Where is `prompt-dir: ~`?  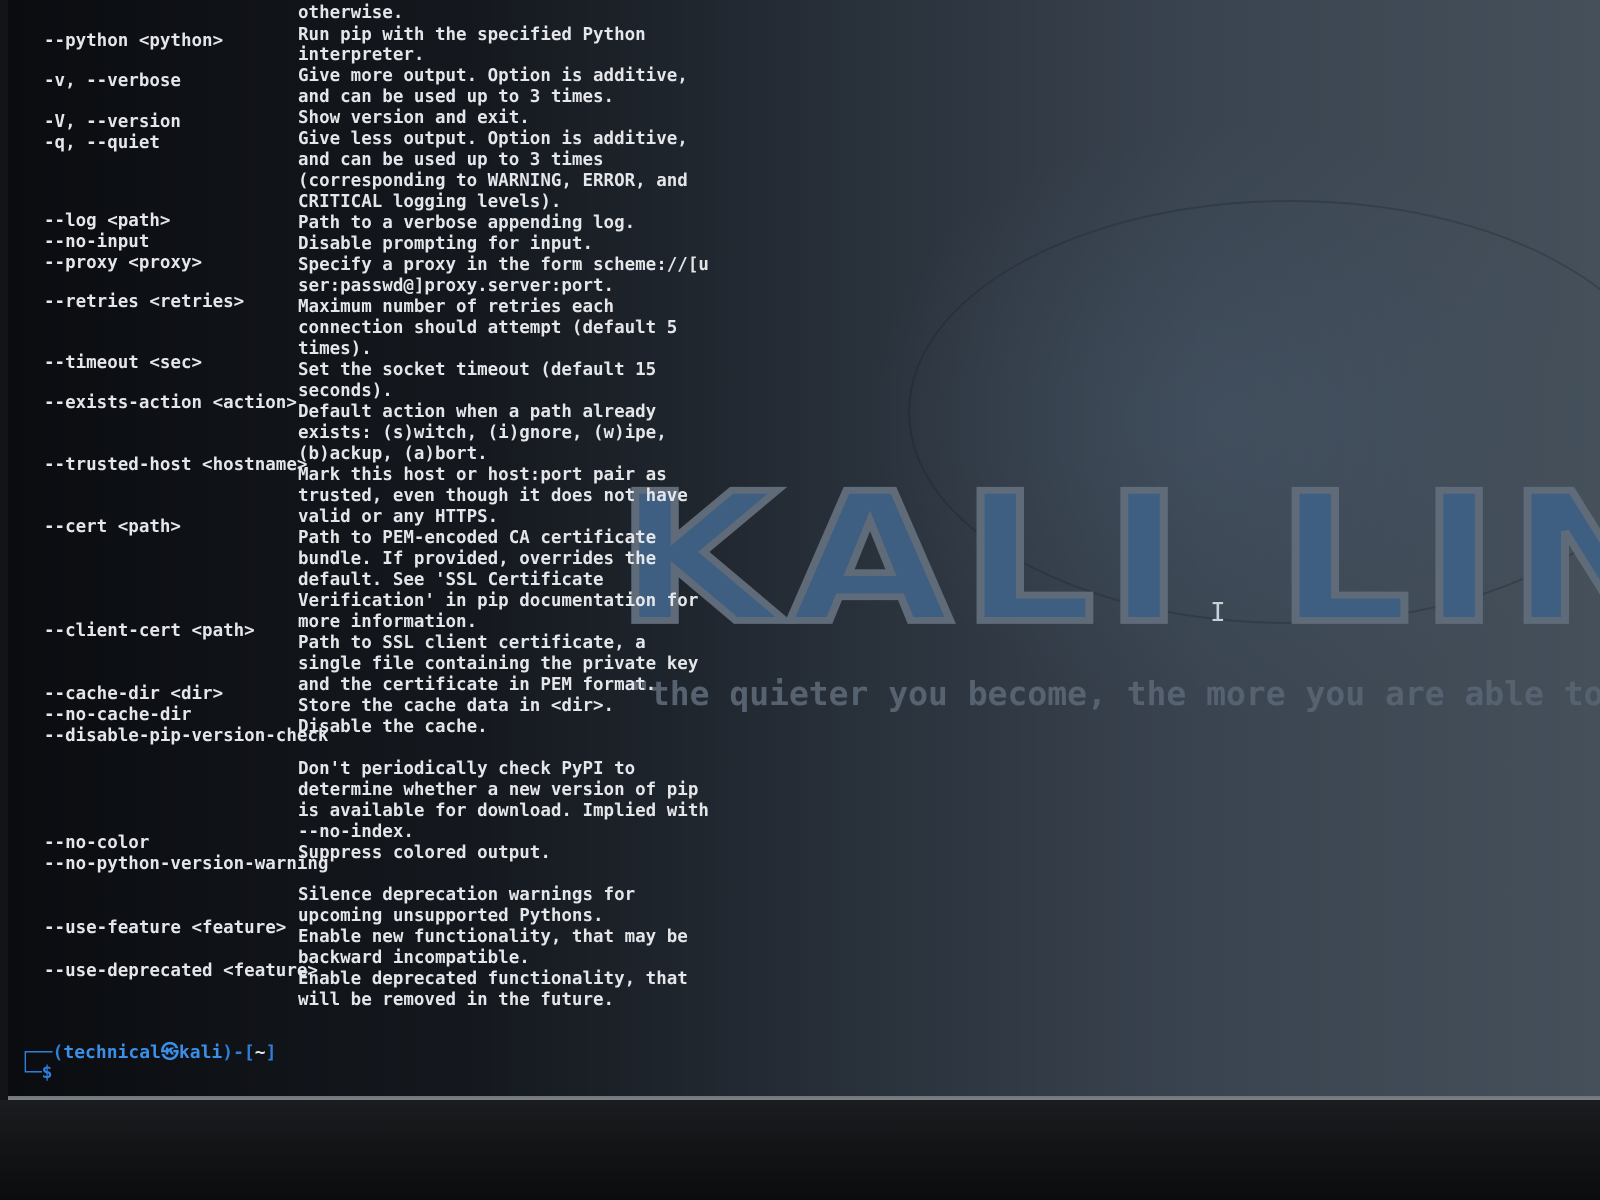 prompt-dir: ~ is located at coordinates (260, 1052).